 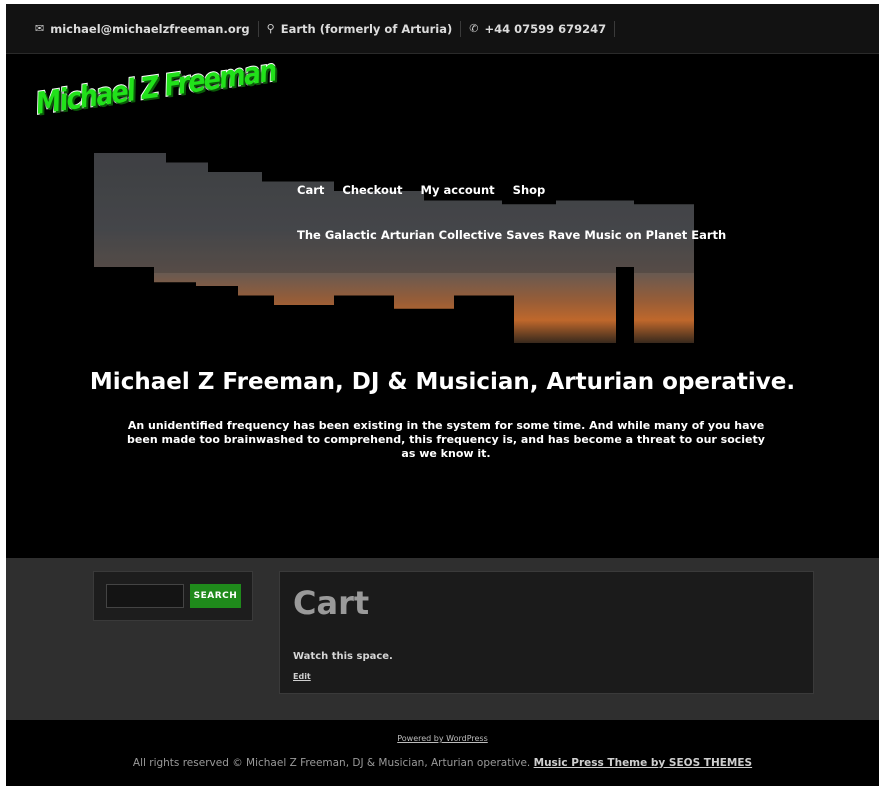 I want to click on site-logo: Michael Z Freeman, so click(x=156, y=88).